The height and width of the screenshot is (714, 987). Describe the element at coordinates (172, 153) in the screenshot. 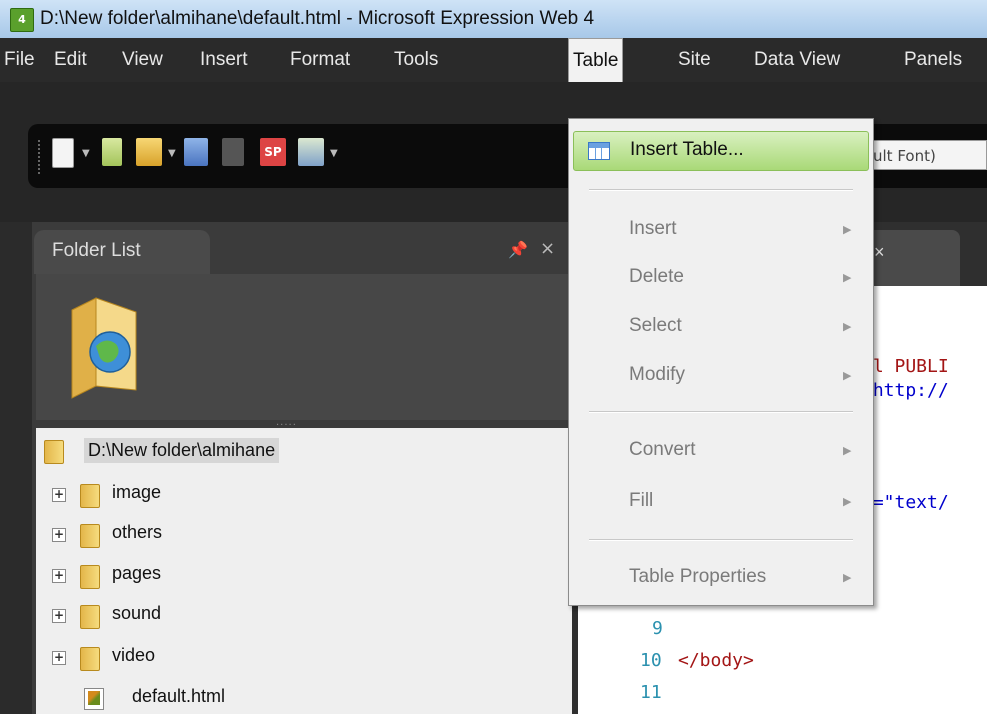

I see `open-dropdown-arrow-icon: ▼` at that location.